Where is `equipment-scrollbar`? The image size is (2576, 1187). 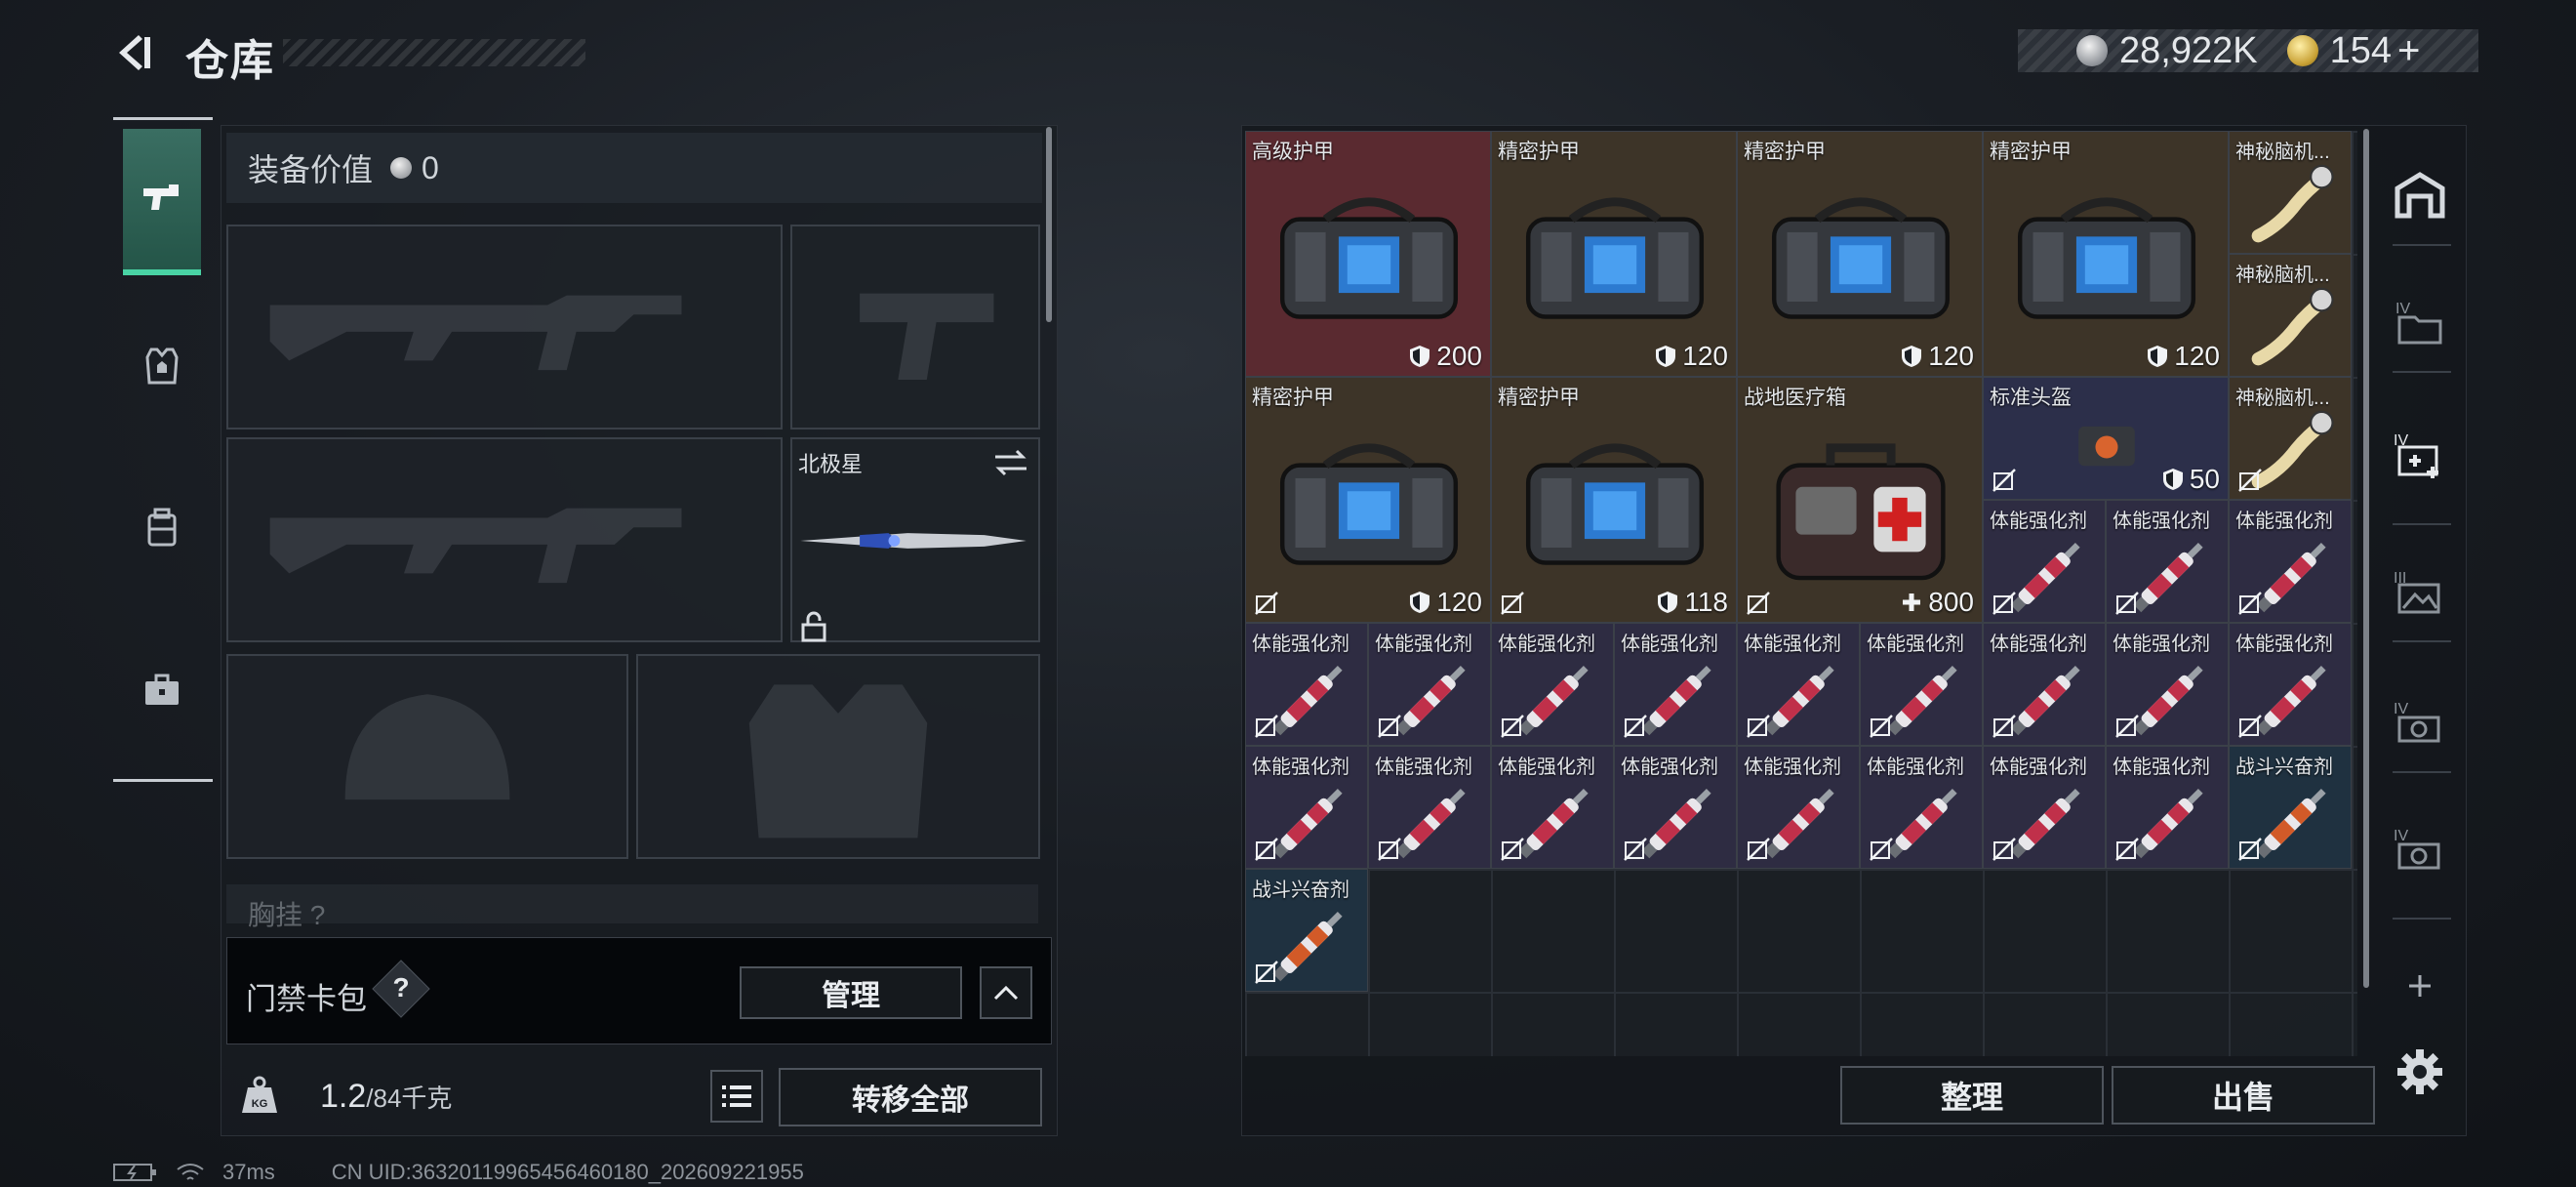
equipment-scrollbar is located at coordinates (1049, 224).